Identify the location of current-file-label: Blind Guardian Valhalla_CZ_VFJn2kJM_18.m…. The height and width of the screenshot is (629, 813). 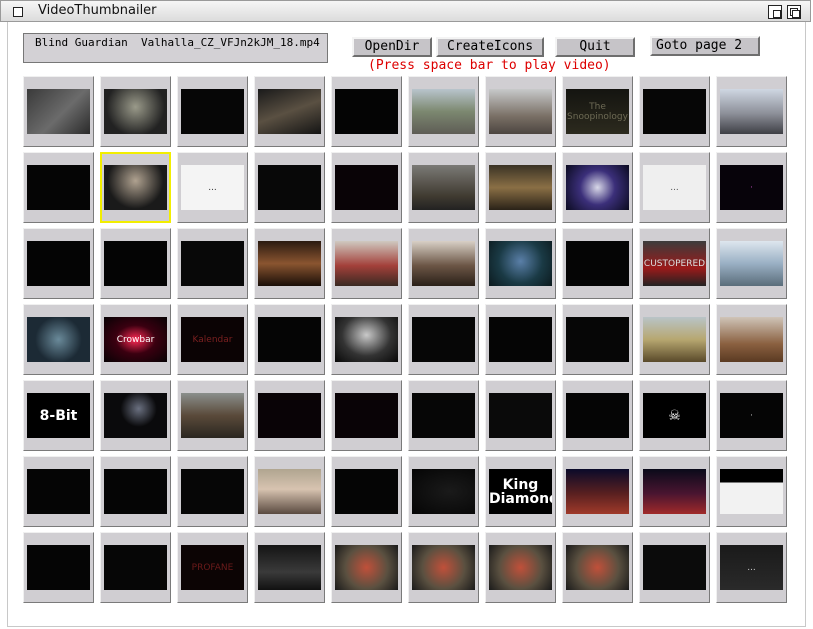
(175, 48).